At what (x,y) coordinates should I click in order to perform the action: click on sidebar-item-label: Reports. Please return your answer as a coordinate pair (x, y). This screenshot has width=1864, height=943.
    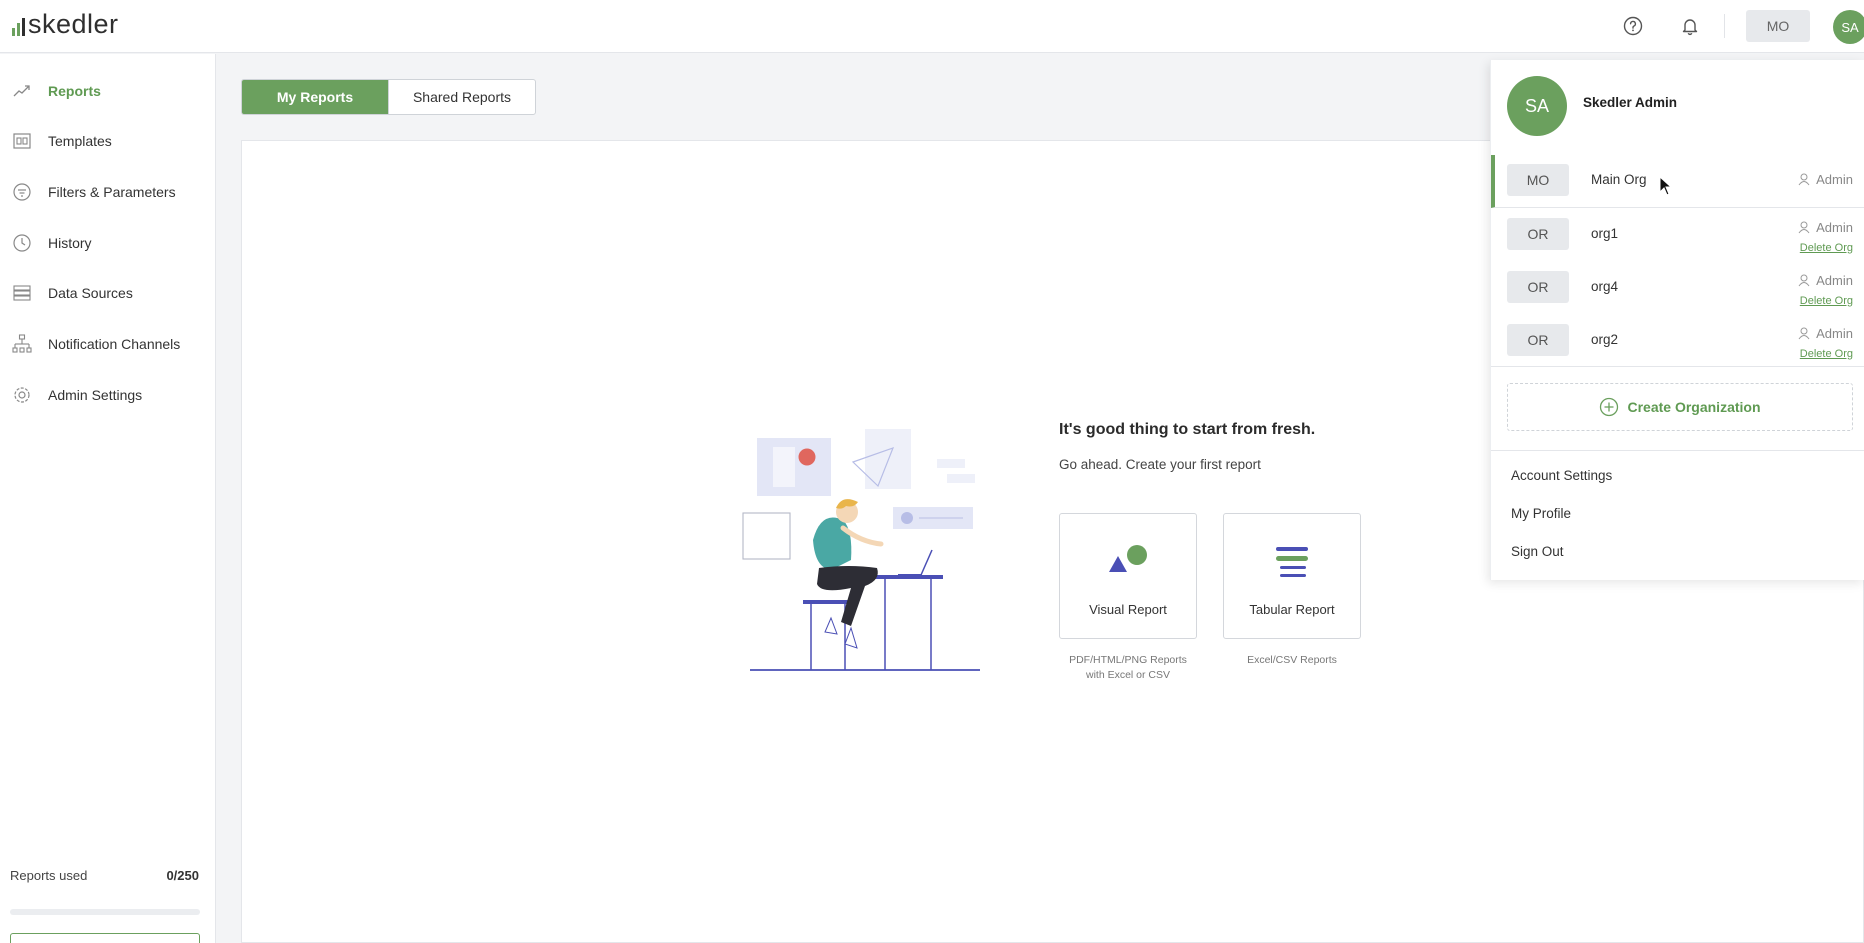
    Looking at the image, I should click on (74, 91).